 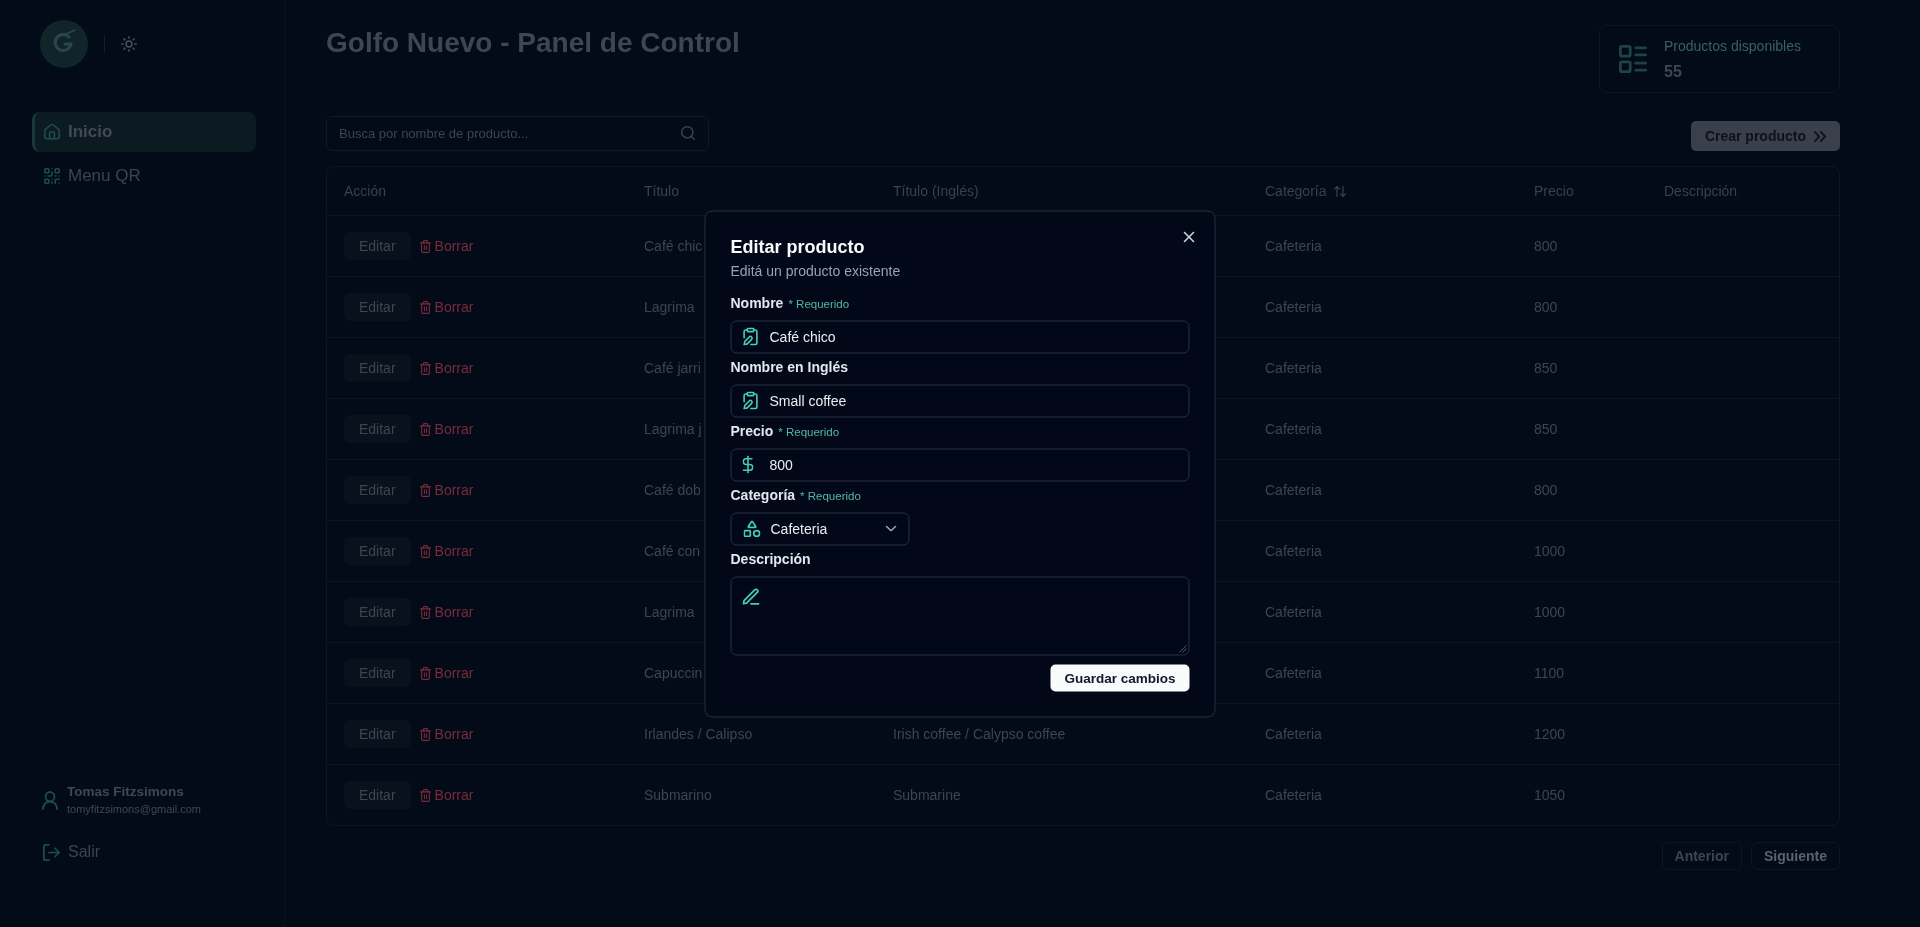 I want to click on stat-value: 55, so click(x=1673, y=72).